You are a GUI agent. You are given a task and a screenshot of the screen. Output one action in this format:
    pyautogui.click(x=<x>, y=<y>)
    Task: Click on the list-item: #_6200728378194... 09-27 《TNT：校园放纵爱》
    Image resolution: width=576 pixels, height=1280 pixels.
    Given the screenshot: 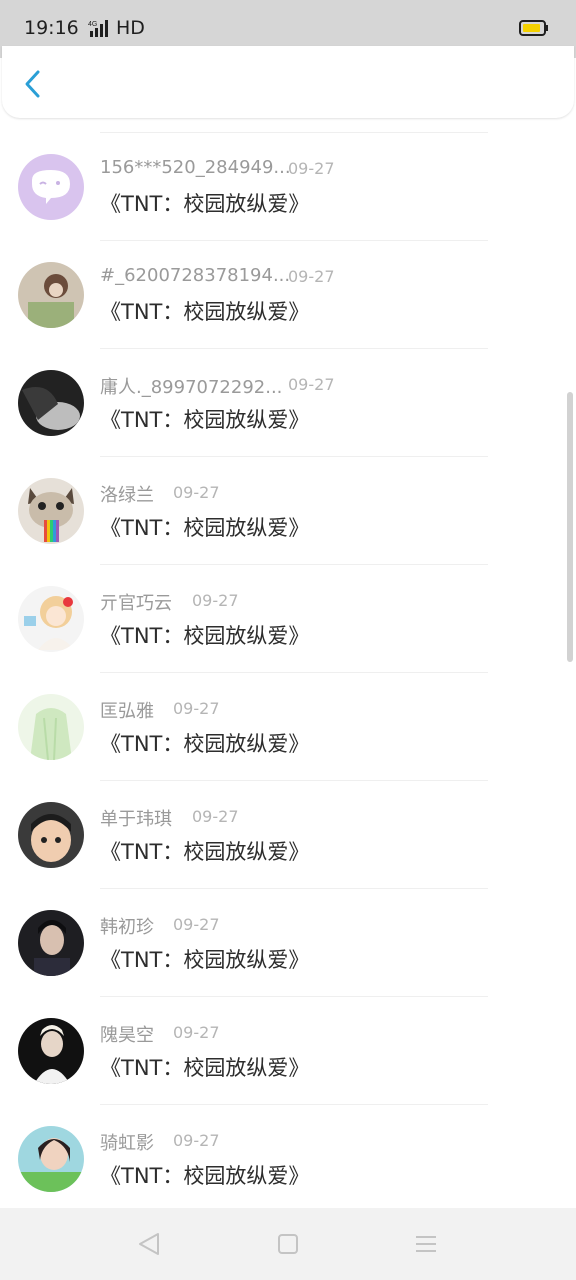 What is the action you would take?
    pyautogui.click(x=288, y=316)
    